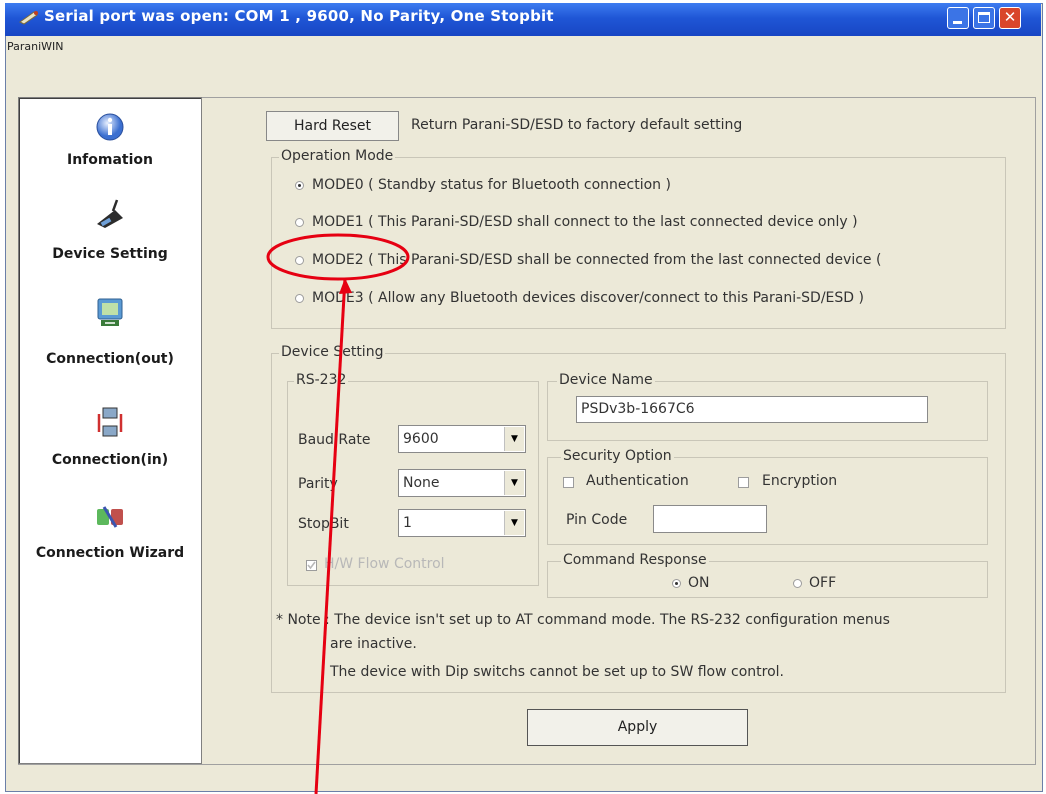 The width and height of the screenshot is (1046, 794). What do you see at coordinates (338, 257) in the screenshot?
I see `annotation-circle` at bounding box center [338, 257].